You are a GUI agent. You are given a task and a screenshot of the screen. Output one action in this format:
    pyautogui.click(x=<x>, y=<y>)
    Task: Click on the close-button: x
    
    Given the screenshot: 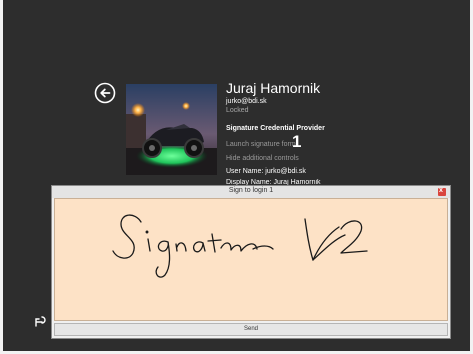 What is the action you would take?
    pyautogui.click(x=442, y=191)
    